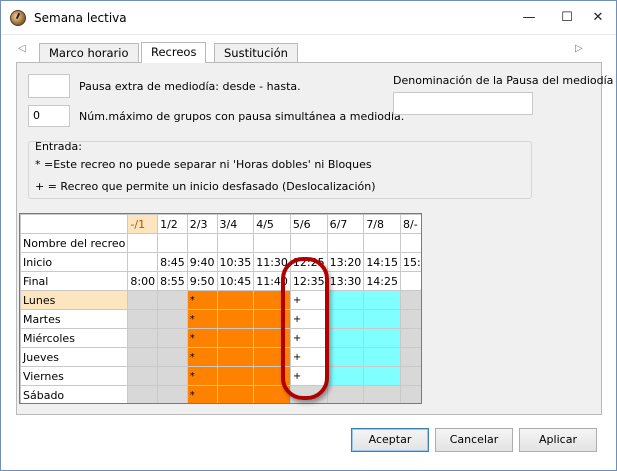 This screenshot has height=471, width=617. Describe the element at coordinates (49, 116) in the screenshot. I see `max-groups-input: 0` at that location.